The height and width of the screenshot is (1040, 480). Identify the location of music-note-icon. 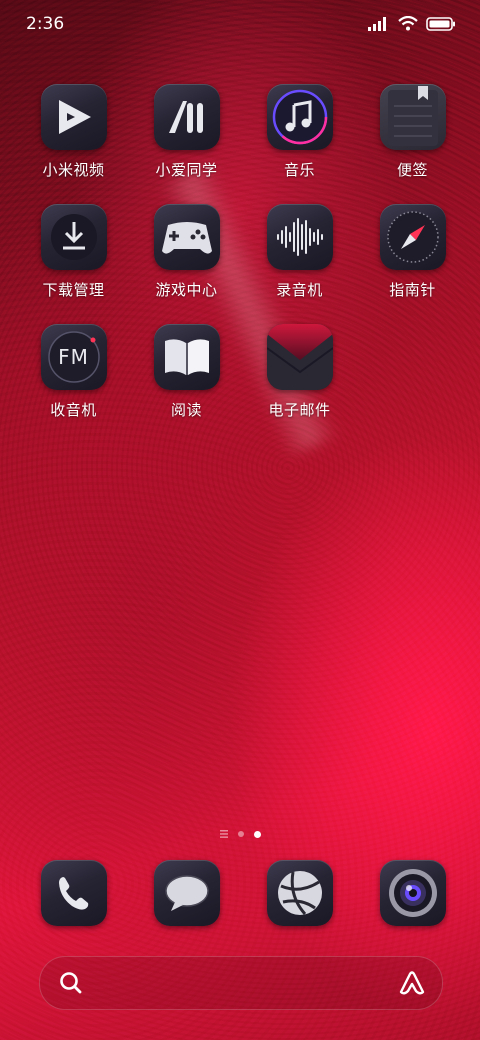
(299, 117).